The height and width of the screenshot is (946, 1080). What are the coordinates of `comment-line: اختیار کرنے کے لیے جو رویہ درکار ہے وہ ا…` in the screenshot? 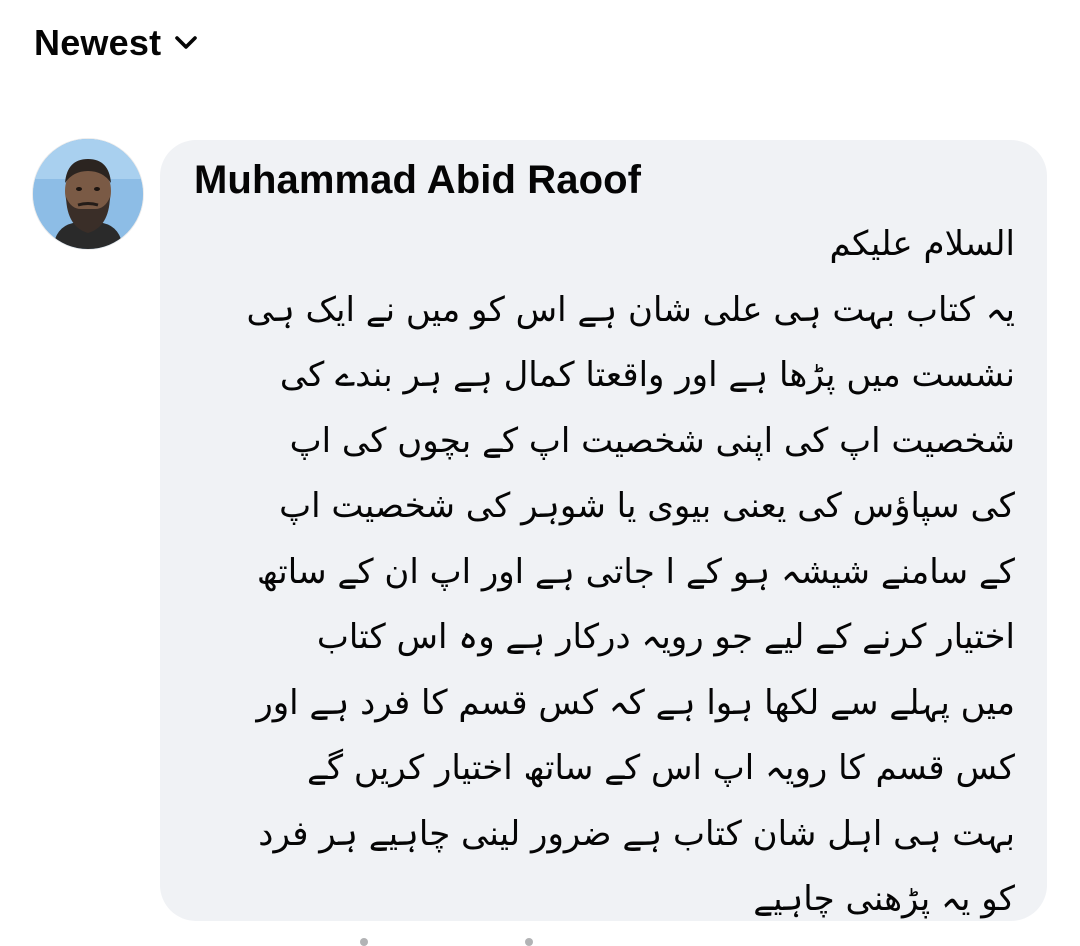 It's located at (665, 637).